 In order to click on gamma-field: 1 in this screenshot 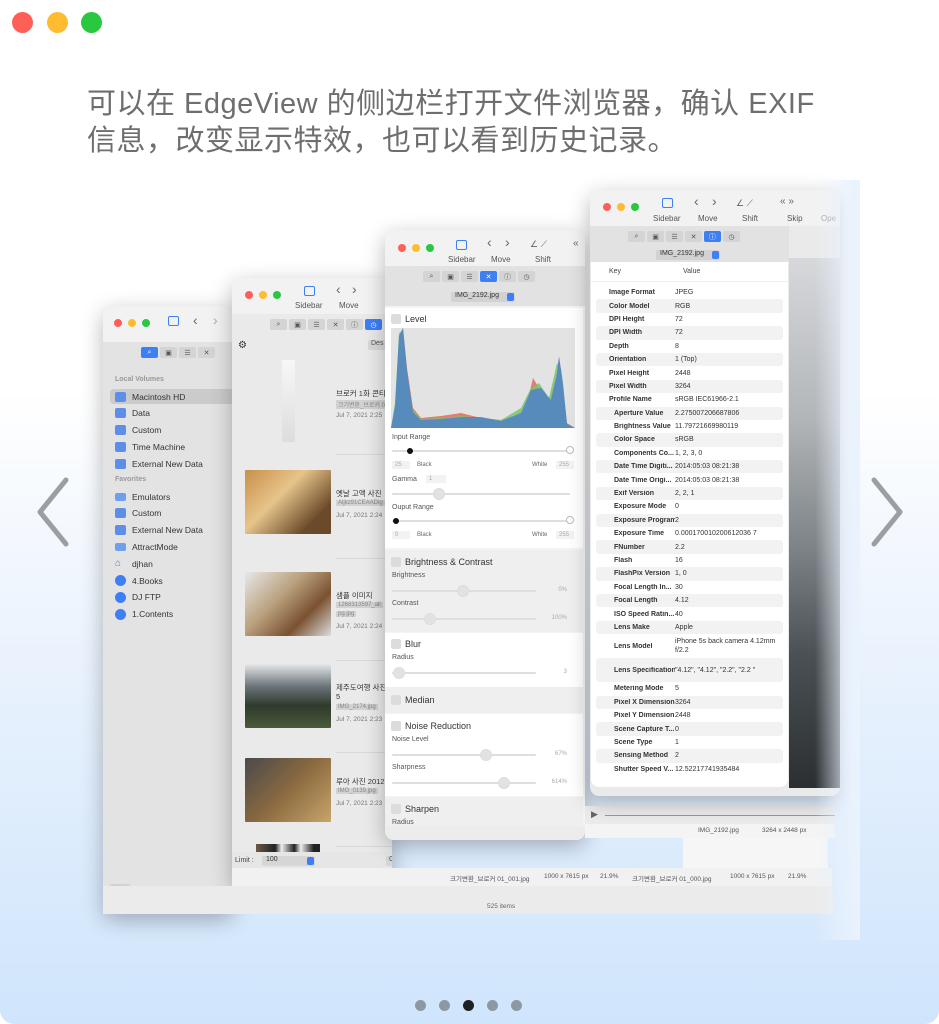, I will do `click(436, 479)`.